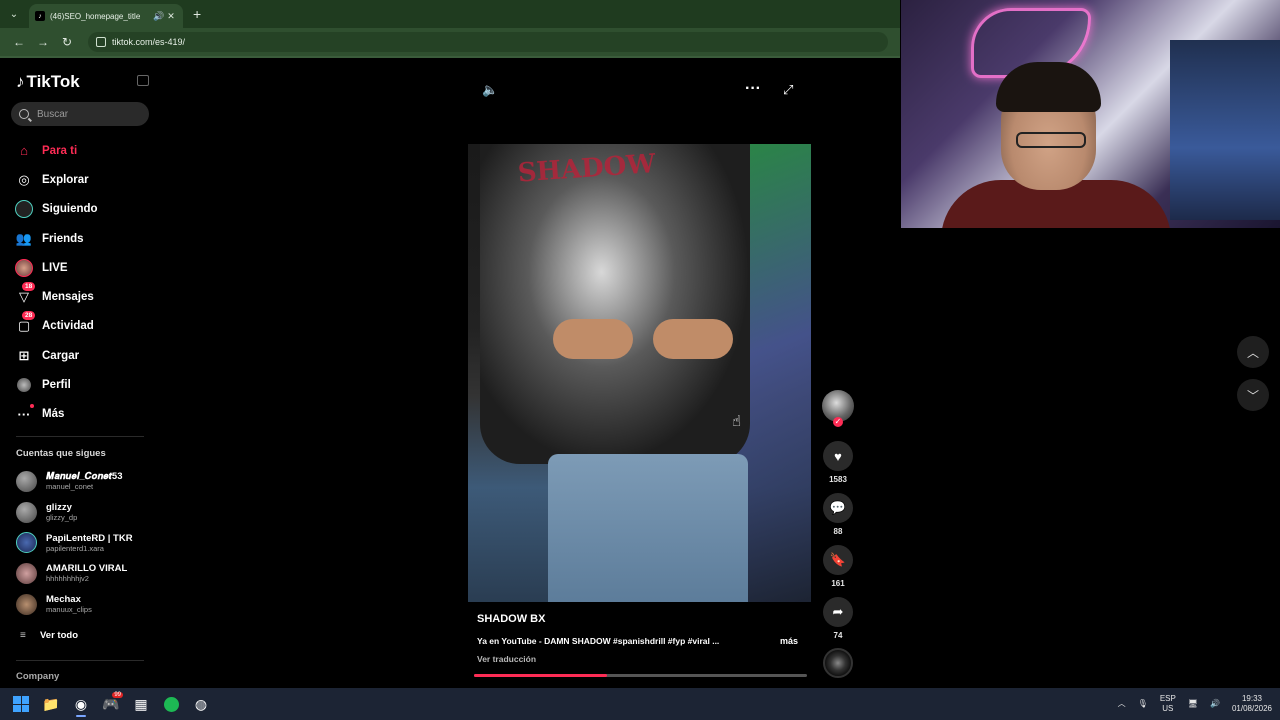 This screenshot has width=1280, height=720. I want to click on search-input: Buscar, so click(80, 114).